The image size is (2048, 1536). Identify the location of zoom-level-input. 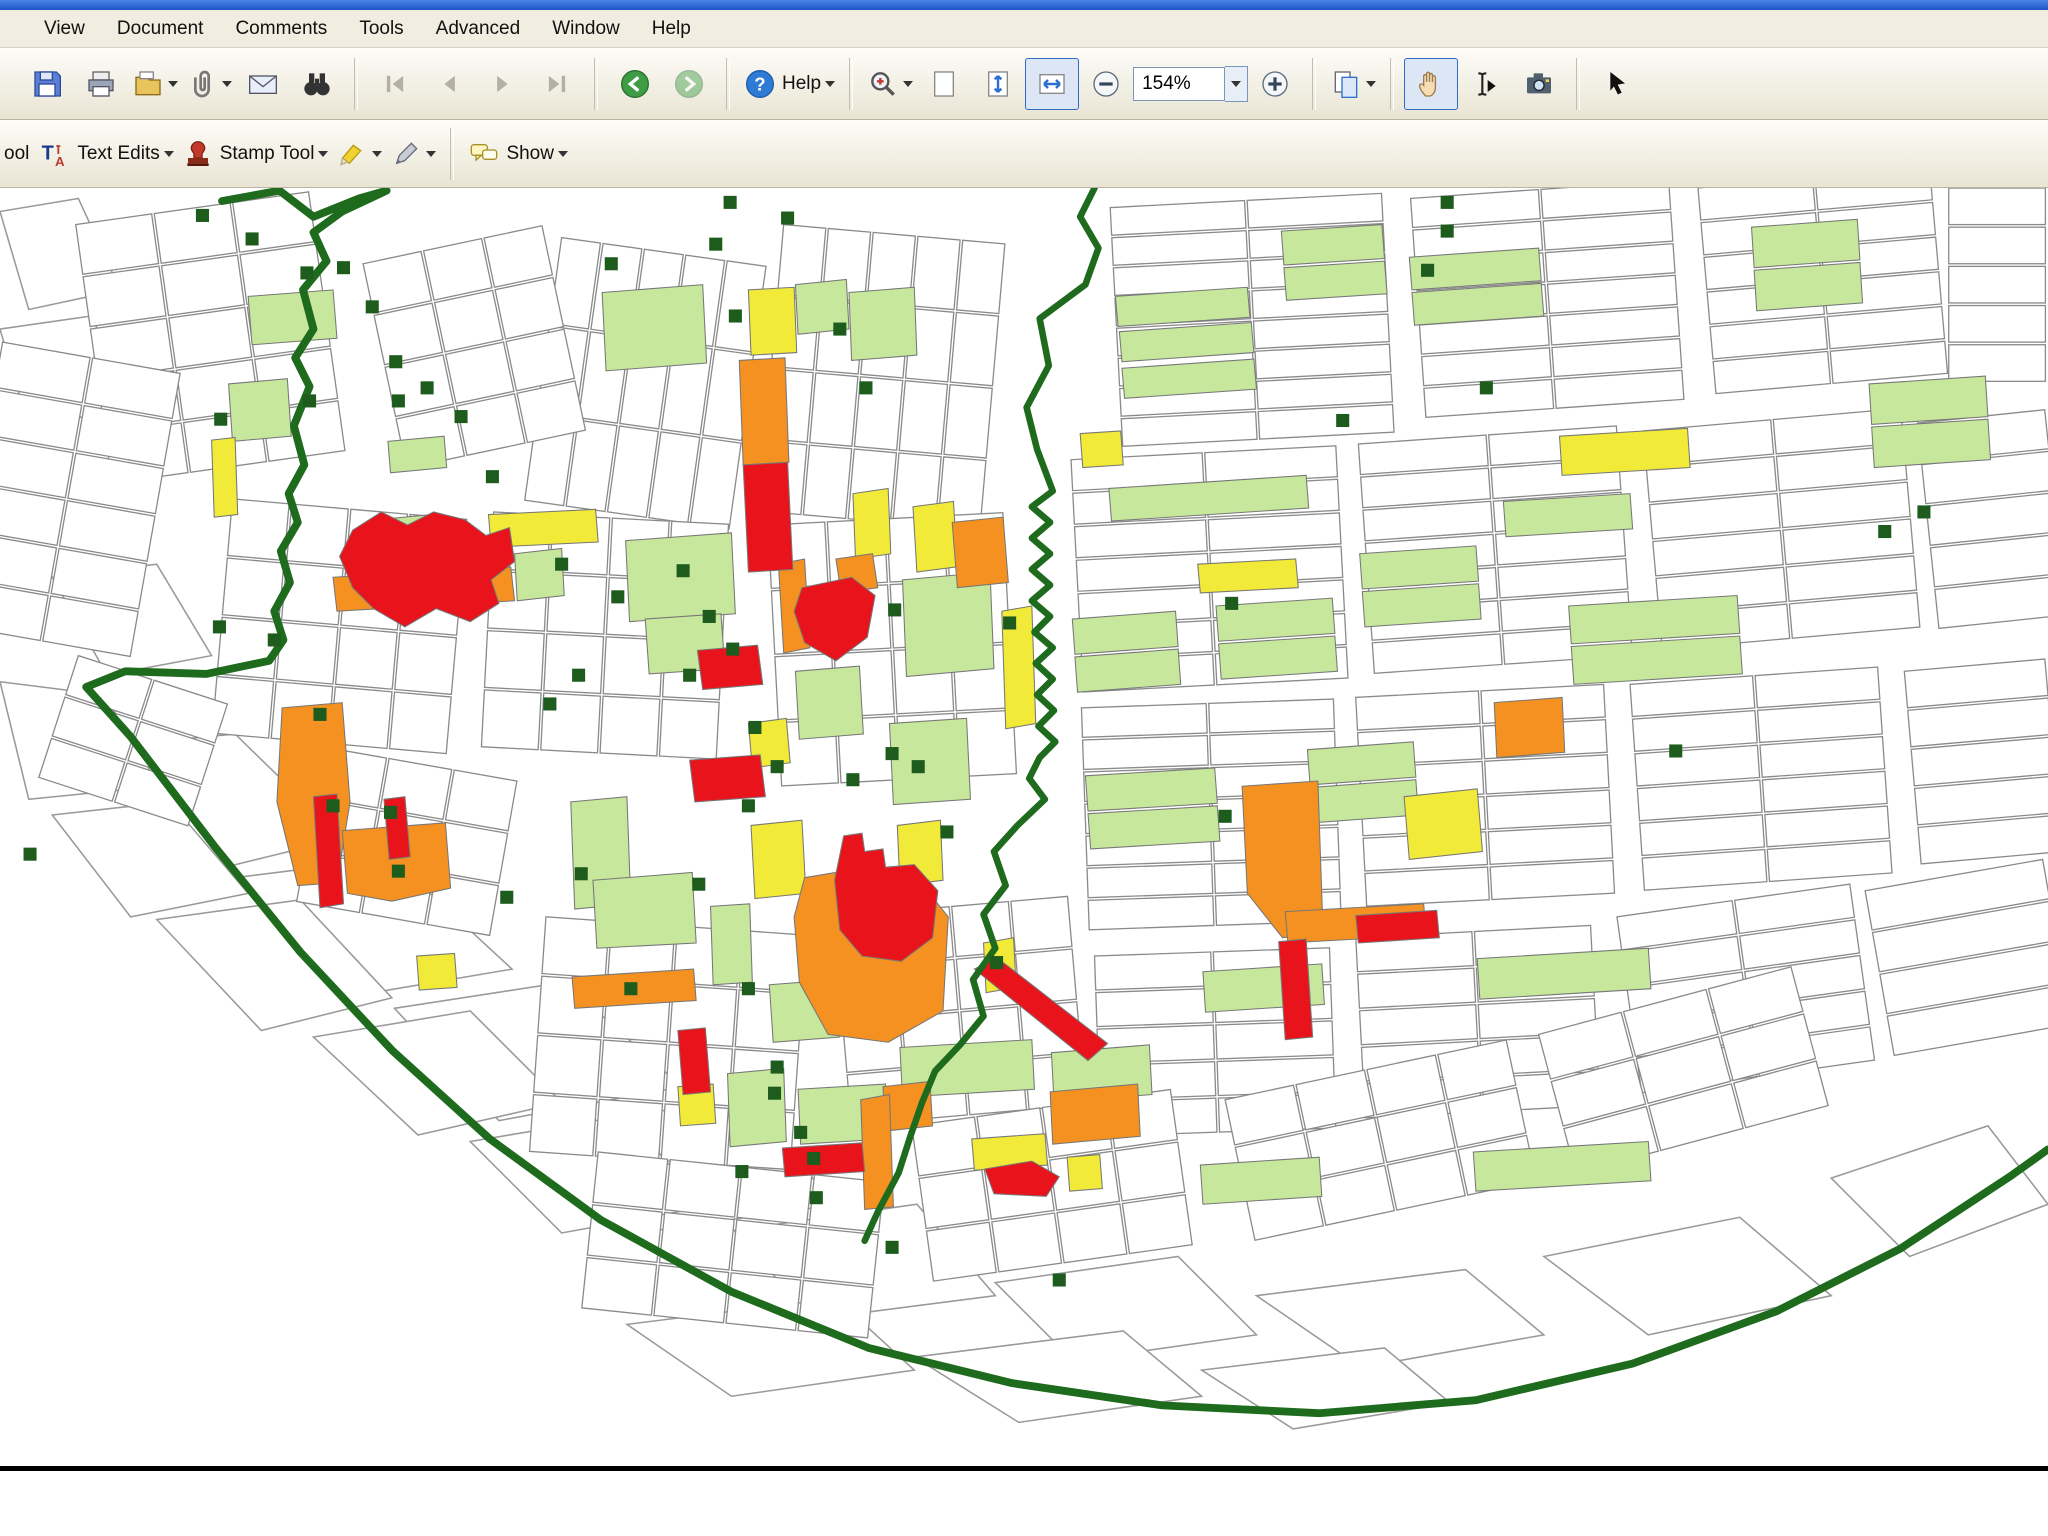
(1179, 83).